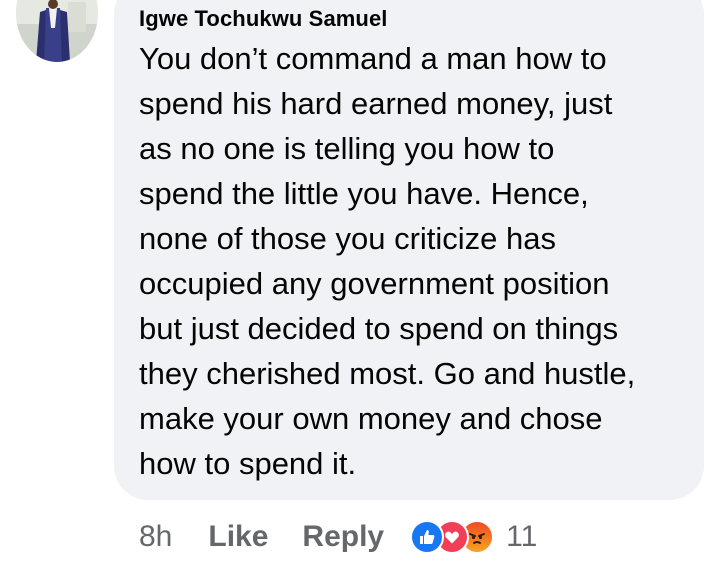 This screenshot has height=577, width=720. Describe the element at coordinates (427, 537) in the screenshot. I see `like-icon` at that location.